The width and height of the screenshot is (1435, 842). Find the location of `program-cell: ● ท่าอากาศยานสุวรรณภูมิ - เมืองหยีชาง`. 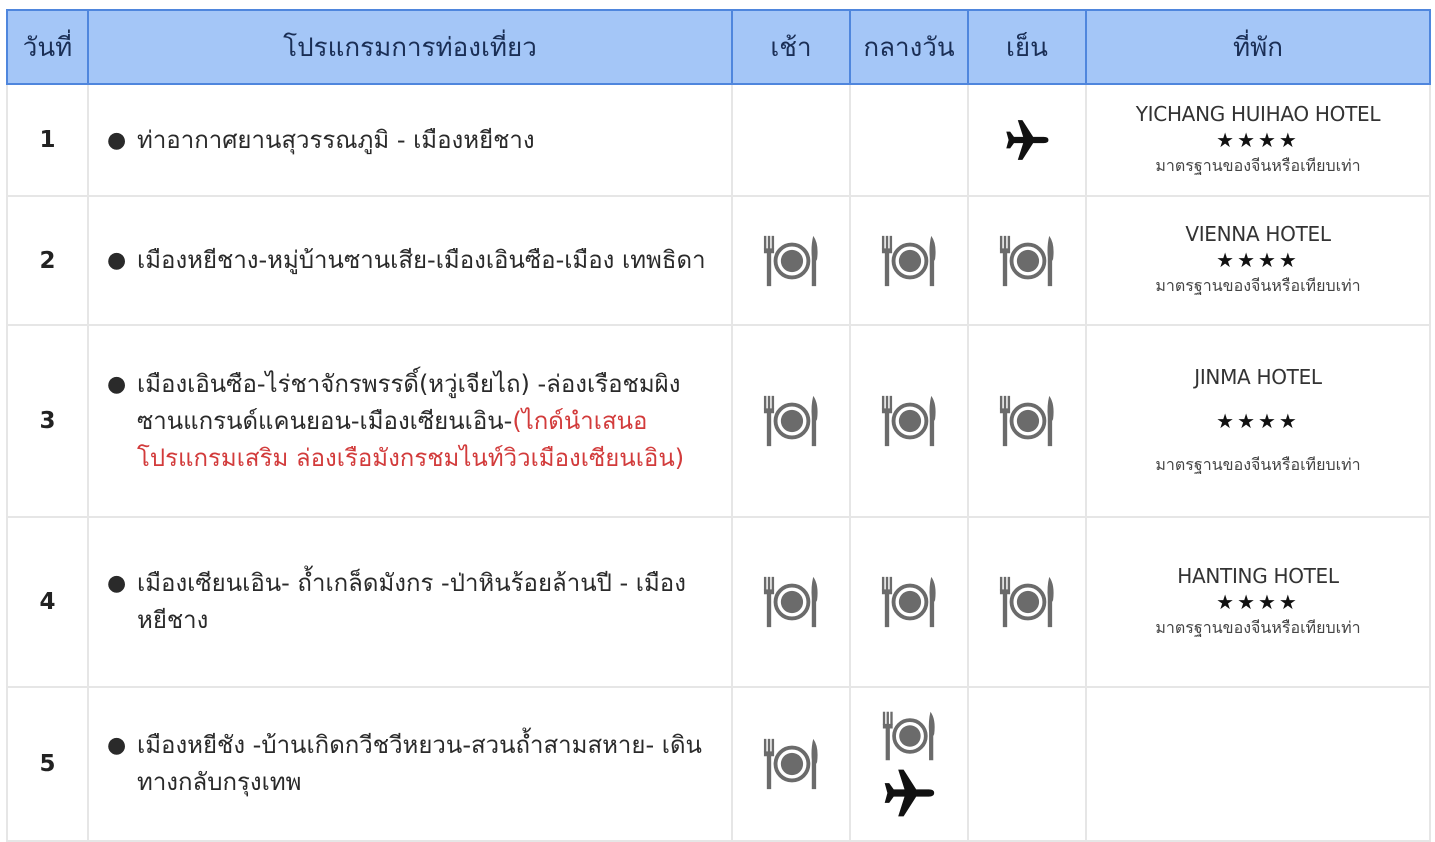

program-cell: ● ท่าอากาศยานสุวรรณภูมิ - เมืองหยีชาง is located at coordinates (410, 140).